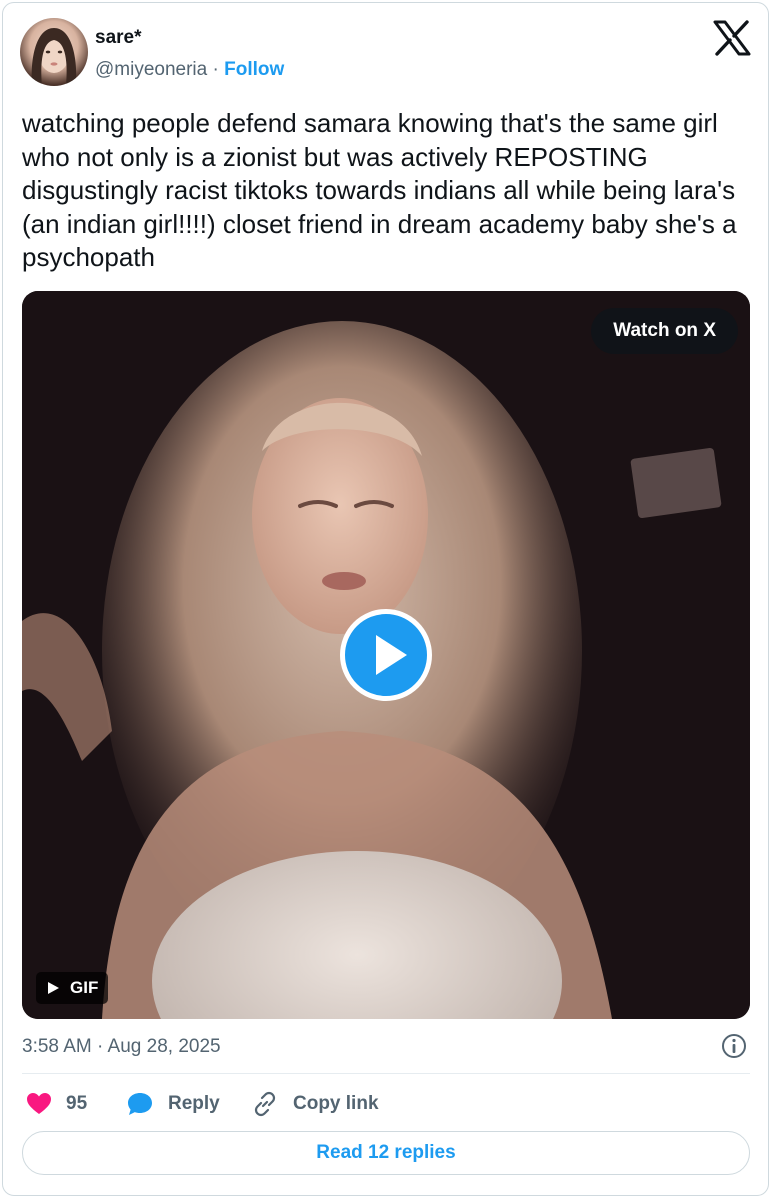  Describe the element at coordinates (664, 331) in the screenshot. I see `watch-on-x-button: Watch on X` at that location.